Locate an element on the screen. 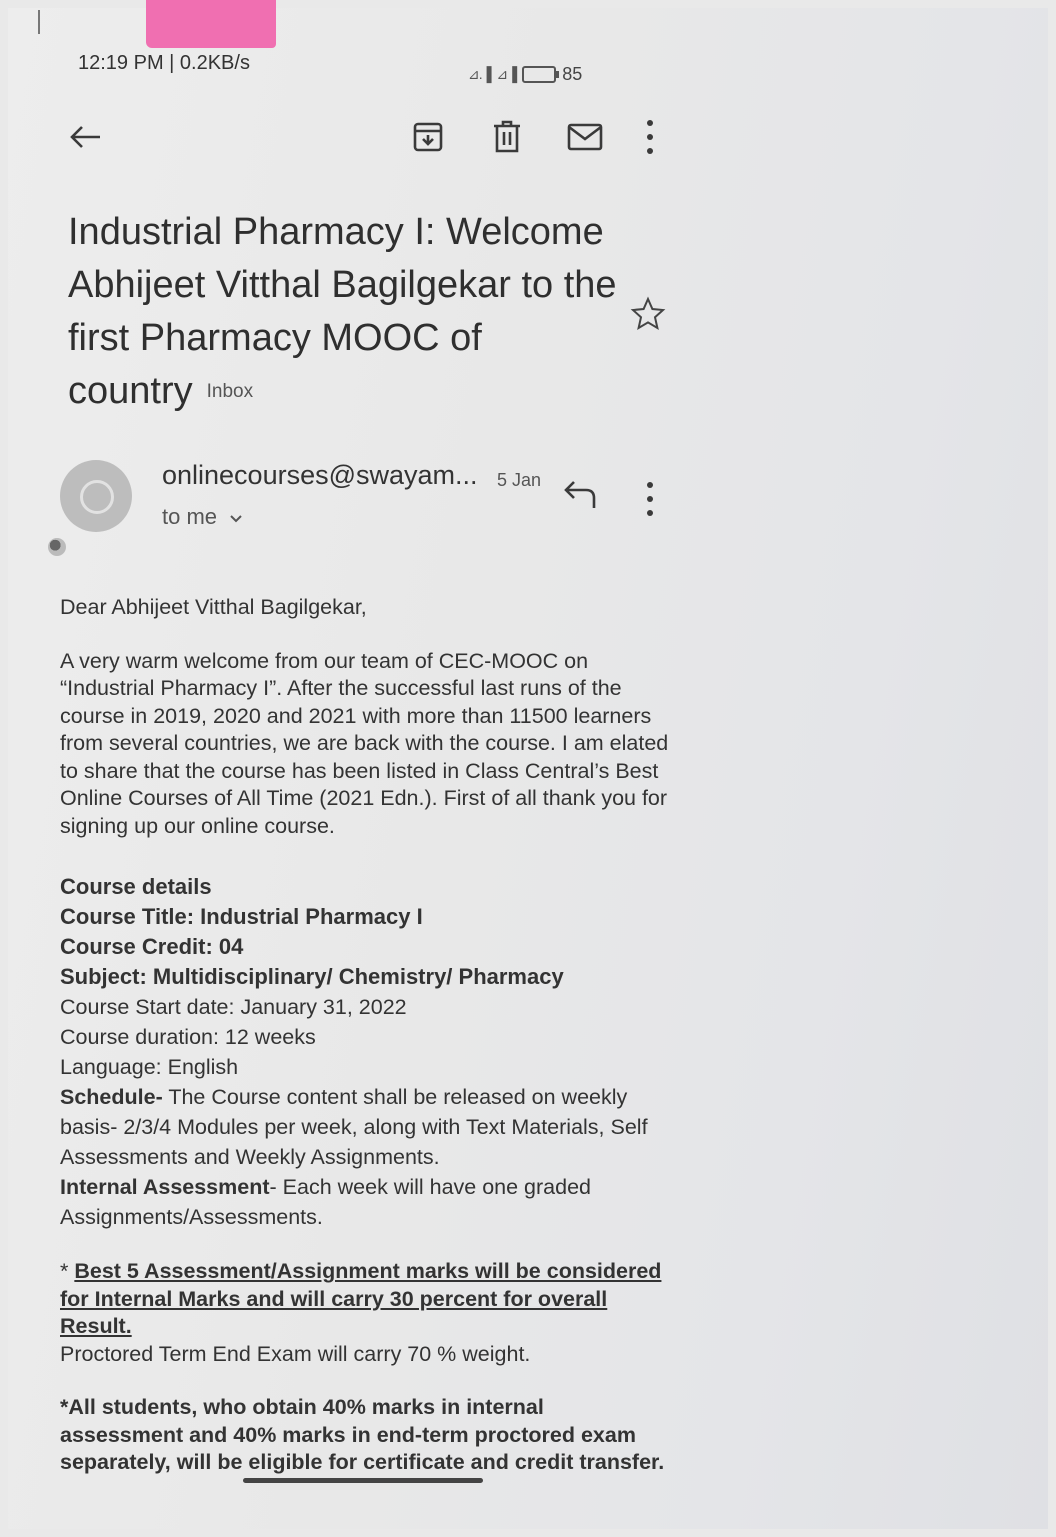 The image size is (1056, 1537). email-date: 5 Jan is located at coordinates (519, 480).